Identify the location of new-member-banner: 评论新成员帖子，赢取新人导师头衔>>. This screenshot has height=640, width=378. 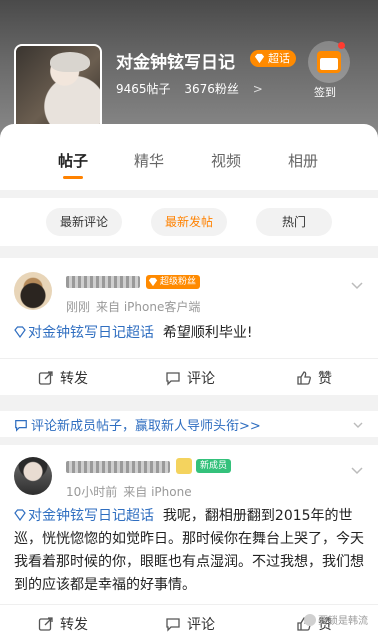
(189, 420).